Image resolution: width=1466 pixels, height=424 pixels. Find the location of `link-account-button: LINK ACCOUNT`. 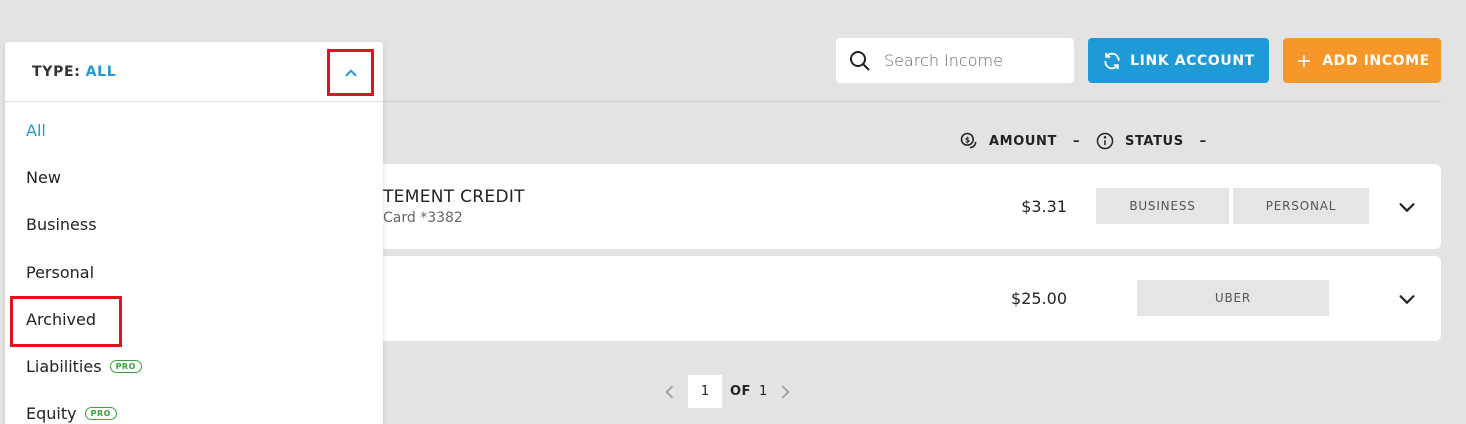

link-account-button: LINK ACCOUNT is located at coordinates (1178, 60).